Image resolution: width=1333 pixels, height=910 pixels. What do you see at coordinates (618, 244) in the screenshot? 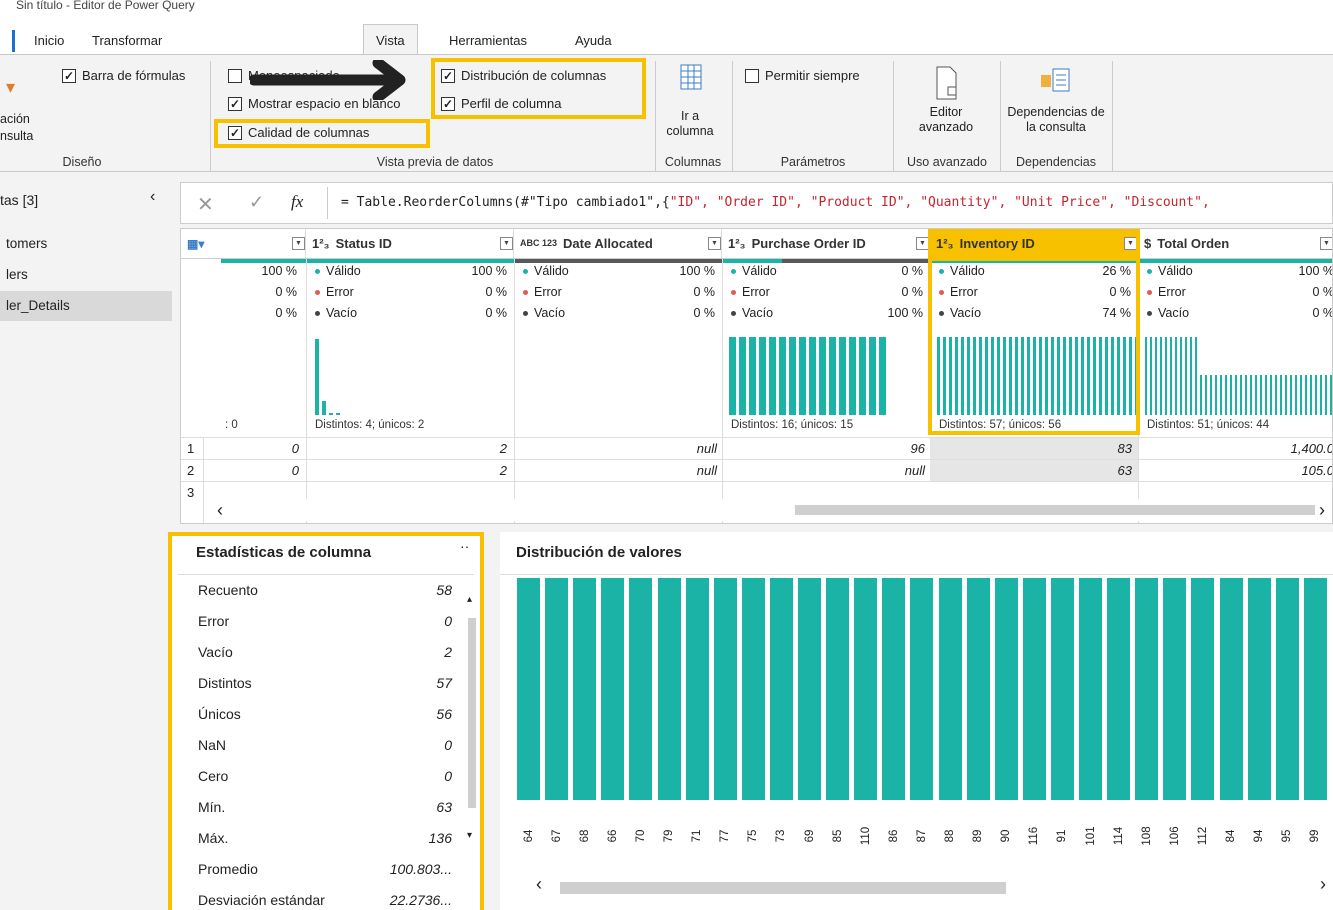
I see `column-header-date-allocated: ABC 123 Date Allocated ▼` at bounding box center [618, 244].